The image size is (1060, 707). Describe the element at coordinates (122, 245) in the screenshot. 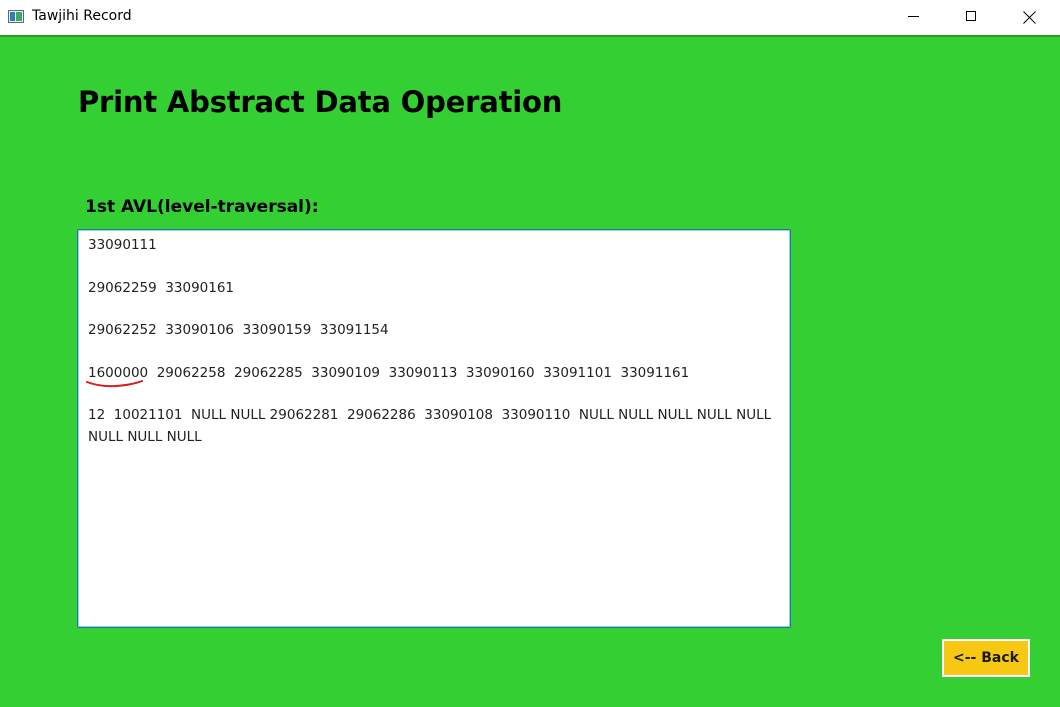

I see `output-line: 33090111` at that location.